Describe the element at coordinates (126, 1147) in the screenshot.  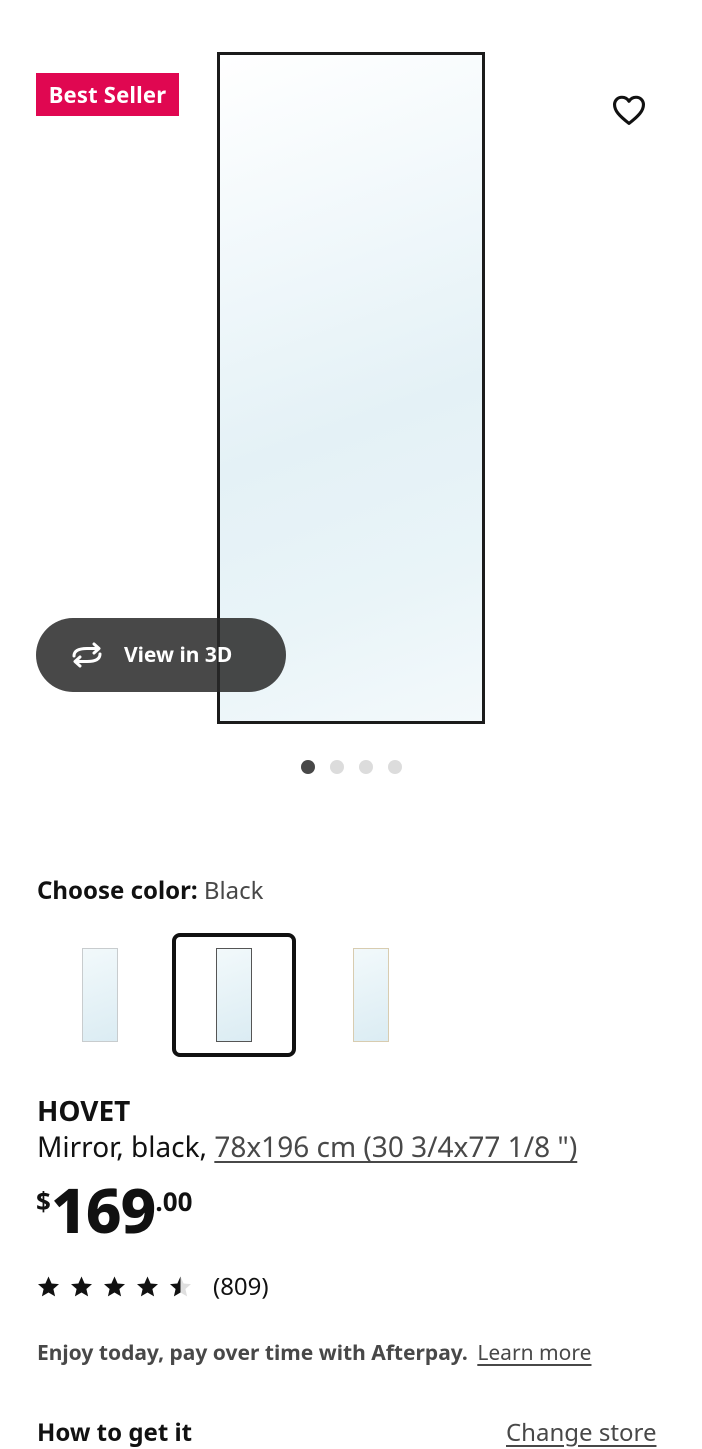
I see `product-type: Mirror, black,` at that location.